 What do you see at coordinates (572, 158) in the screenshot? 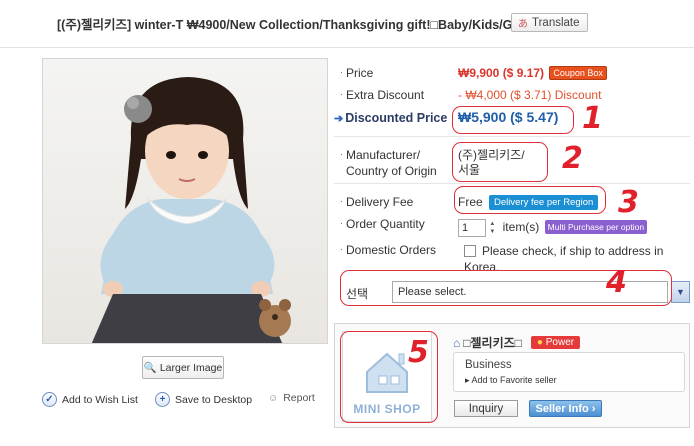
I see `annotation-number-2: 2` at bounding box center [572, 158].